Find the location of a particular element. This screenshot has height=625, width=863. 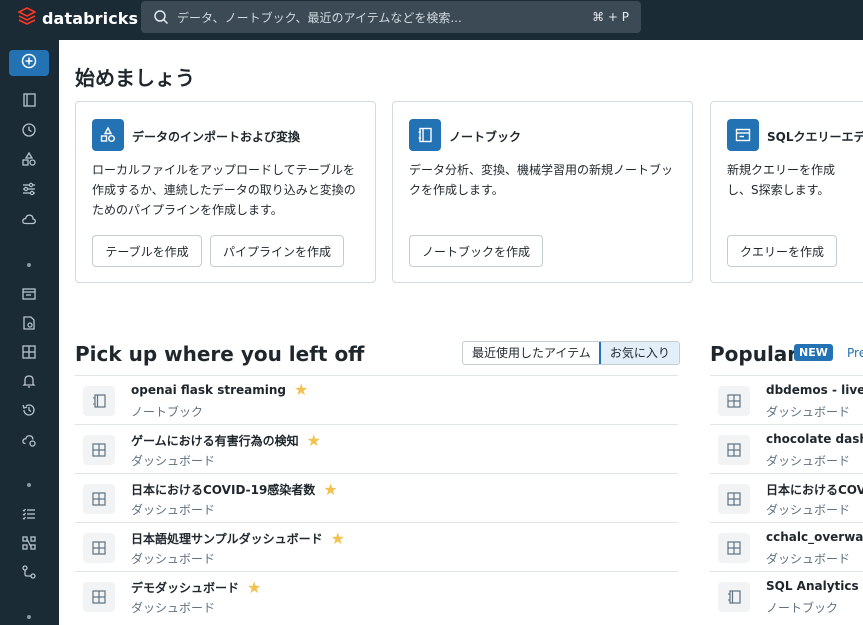

databricks-logo: databricks is located at coordinates (78, 18).